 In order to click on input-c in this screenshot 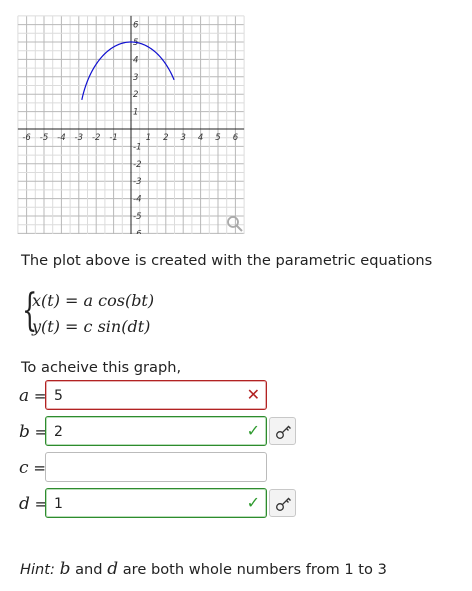, I will do `click(156, 467)`.